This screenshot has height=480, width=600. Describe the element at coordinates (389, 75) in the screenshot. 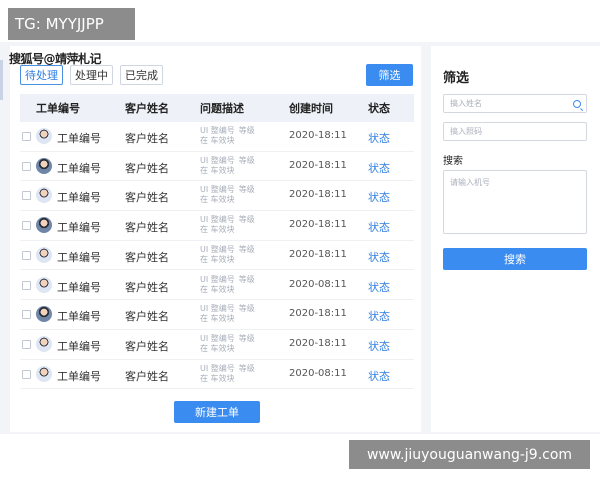

I see `filter-button: 筛选` at that location.